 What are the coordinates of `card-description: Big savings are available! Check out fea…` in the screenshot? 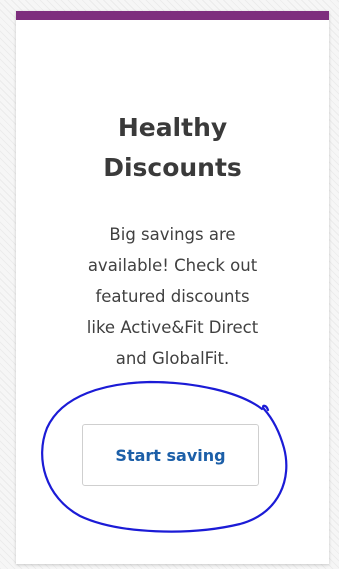 It's located at (172, 296).